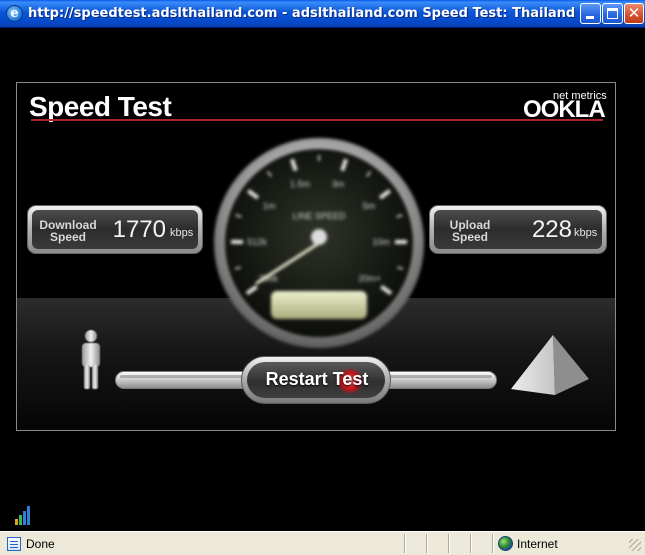 This screenshot has width=645, height=555. Describe the element at coordinates (319, 216) in the screenshot. I see `gauge-title: LINE SPEED` at that location.